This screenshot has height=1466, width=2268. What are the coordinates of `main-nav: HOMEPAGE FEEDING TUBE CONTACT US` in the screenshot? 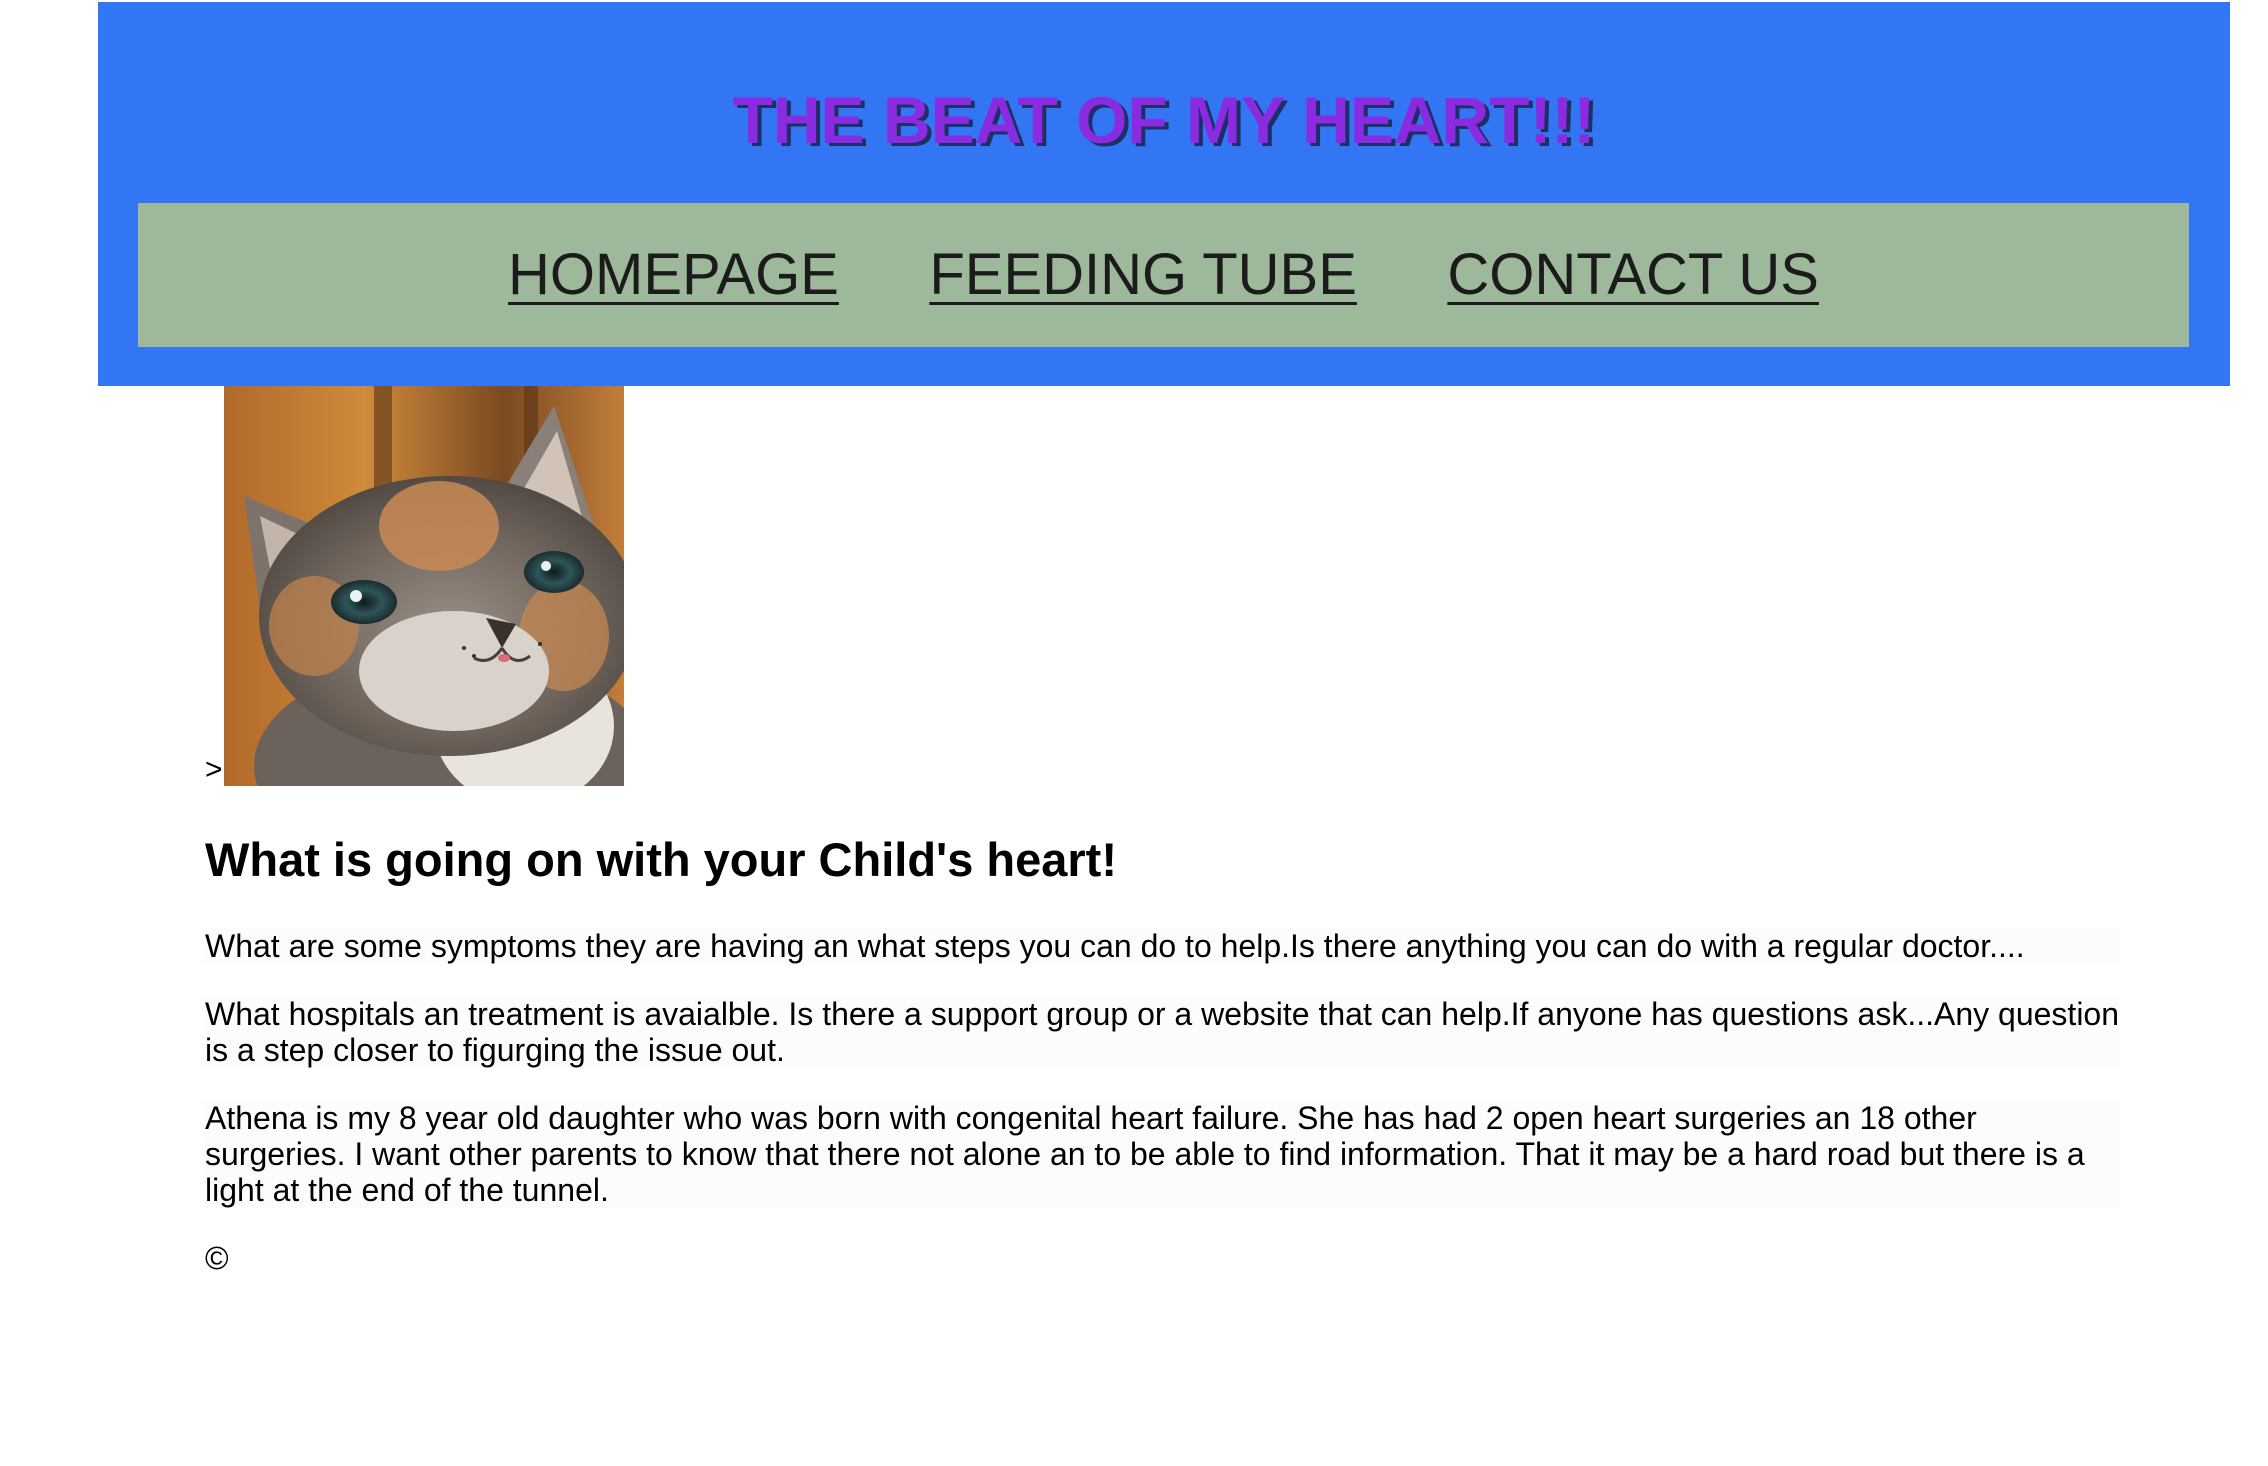 It's located at (1163, 275).